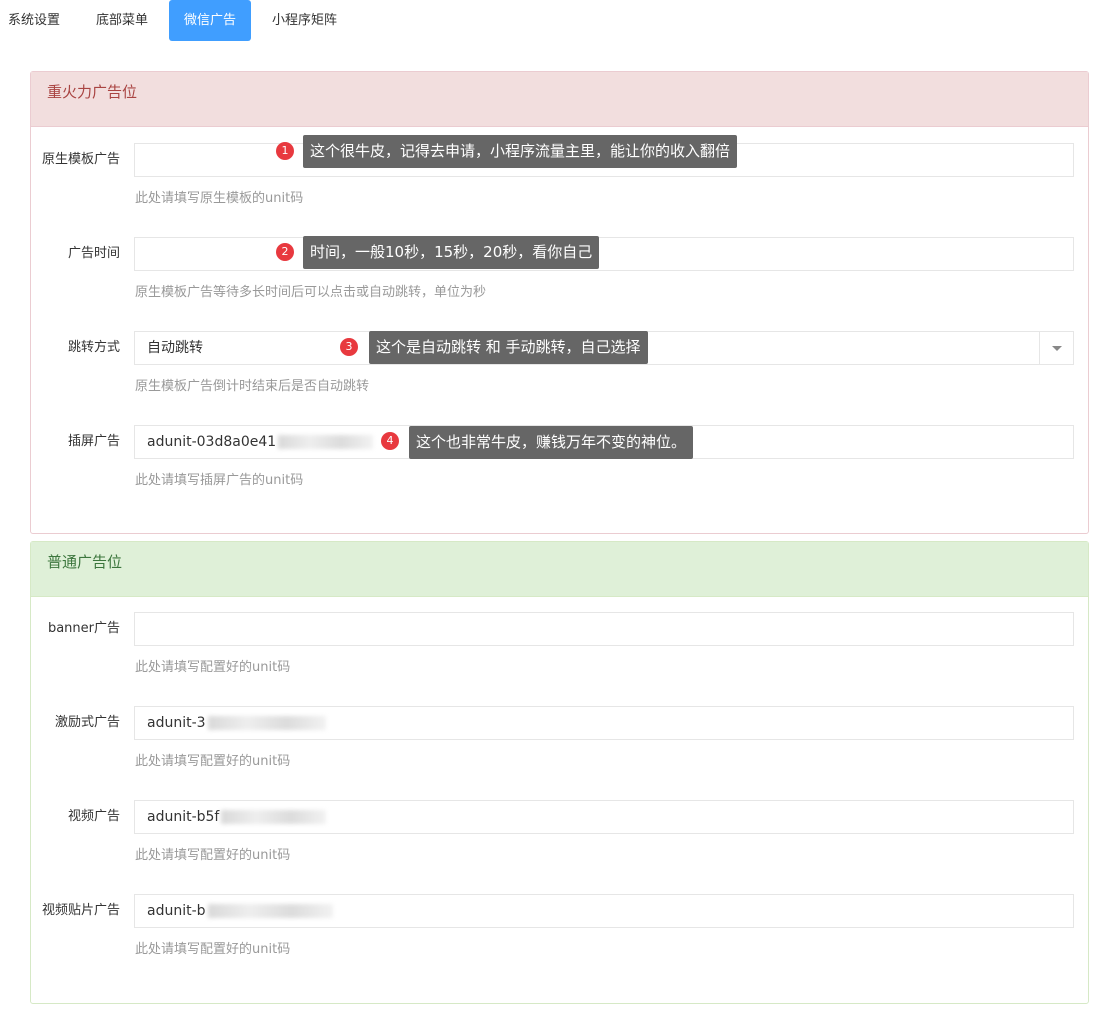 The height and width of the screenshot is (1019, 1110). I want to click on form-row-banner: banner广告 此处请填写配置好的unit码, so click(560, 652).